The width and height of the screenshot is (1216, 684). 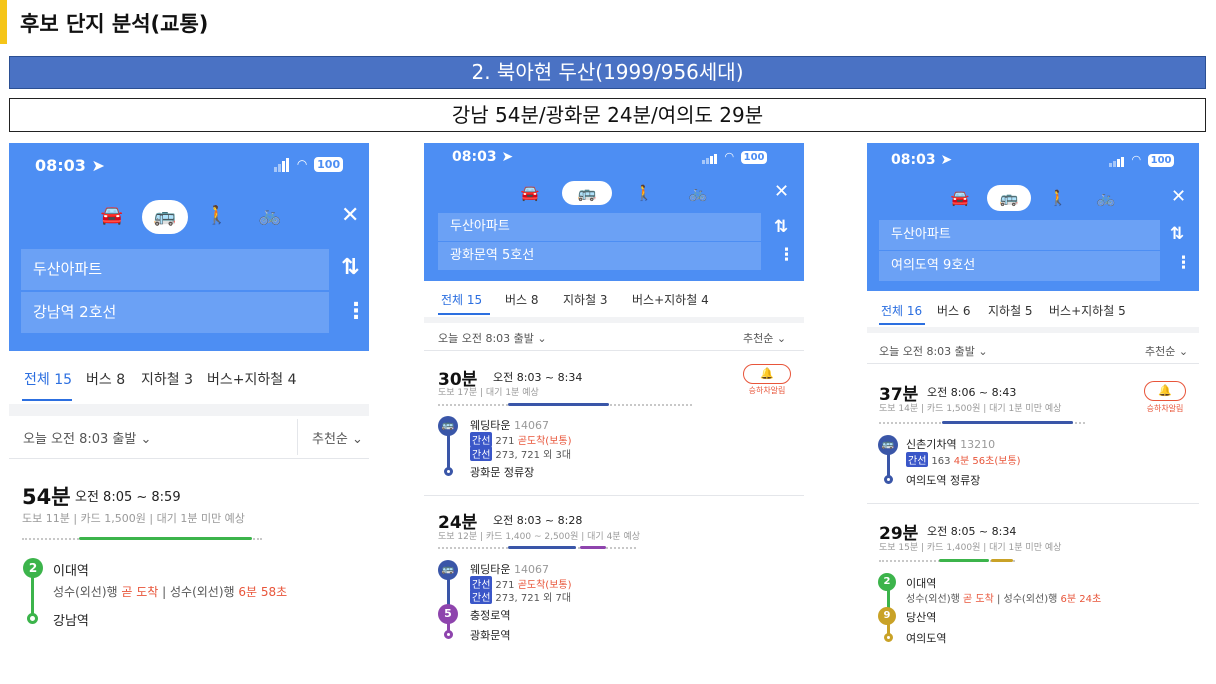 I want to click on slide-title: 후보 단지 분석(교통), so click(x=114, y=24).